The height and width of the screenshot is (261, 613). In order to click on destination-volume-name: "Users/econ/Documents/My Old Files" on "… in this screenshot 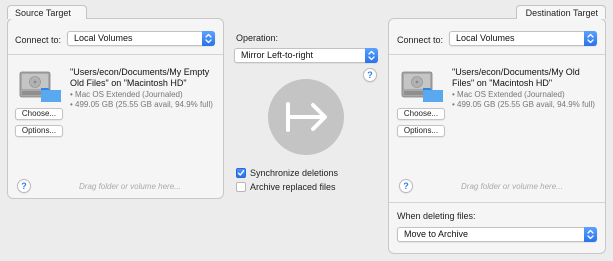, I will do `click(516, 77)`.